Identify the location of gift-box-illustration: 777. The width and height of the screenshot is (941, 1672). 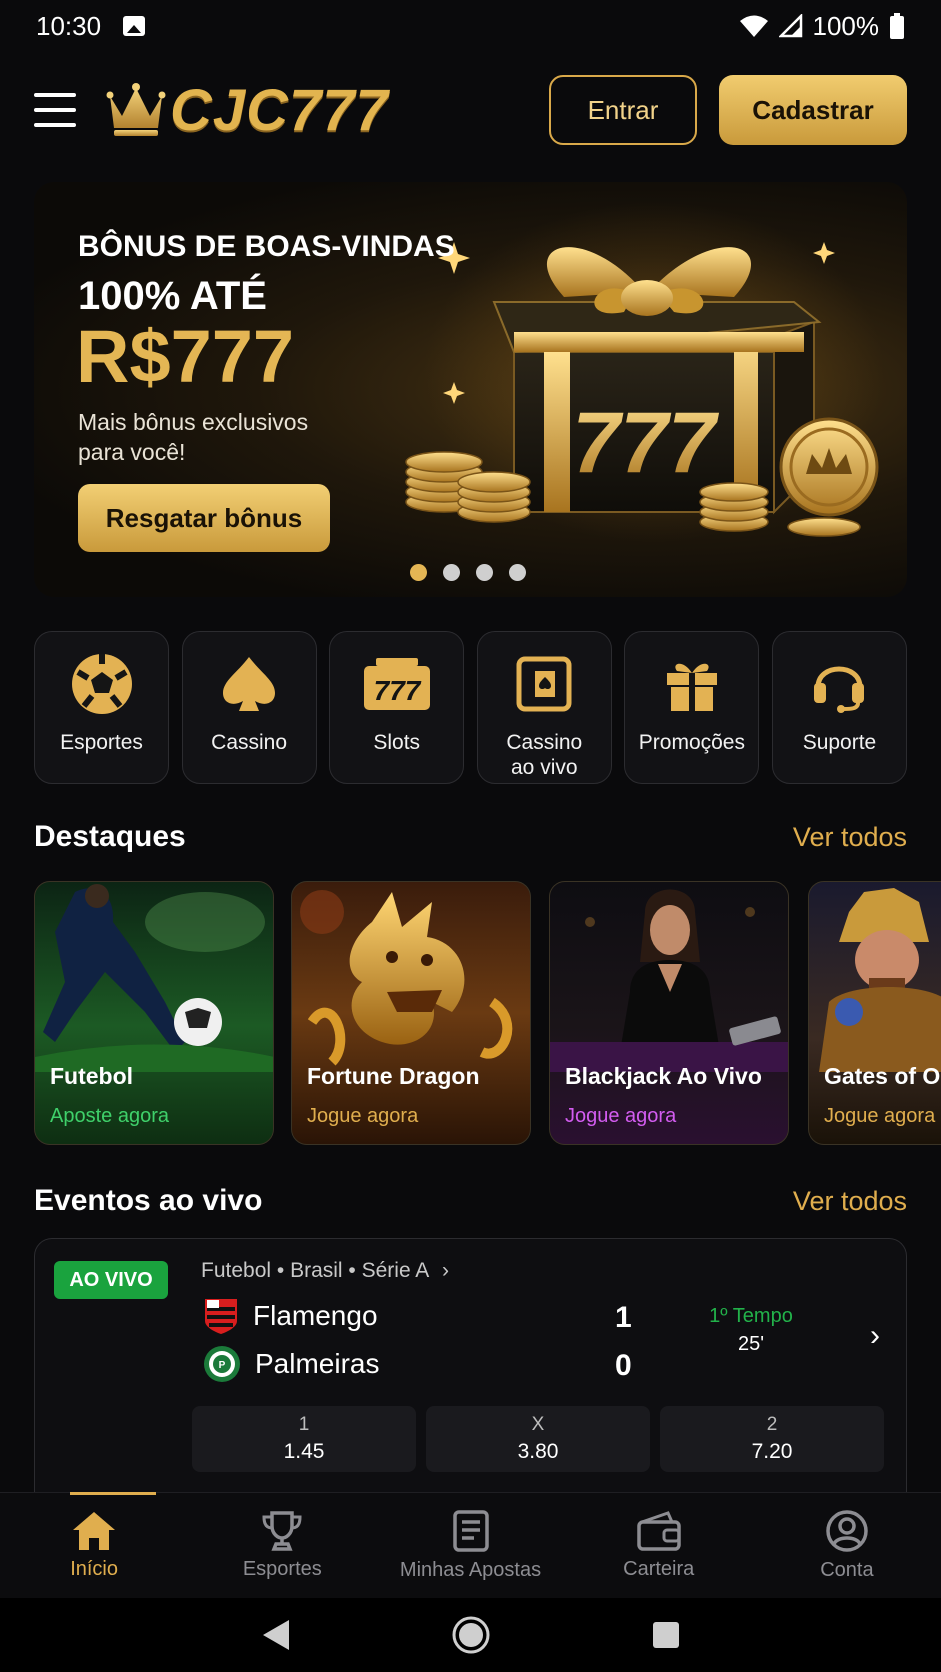
(644, 372).